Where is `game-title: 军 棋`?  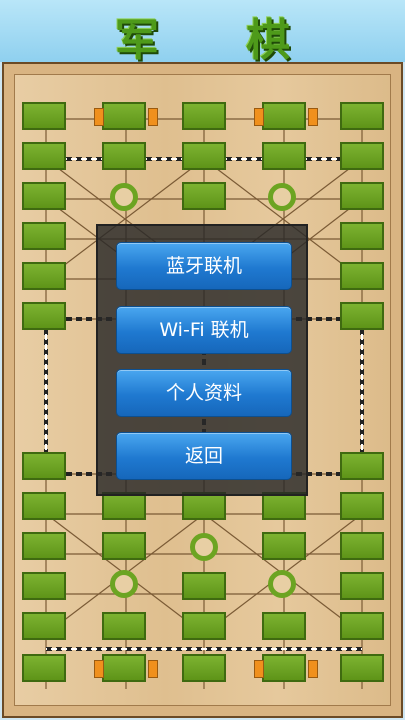 game-title: 军 棋 is located at coordinates (220, 40).